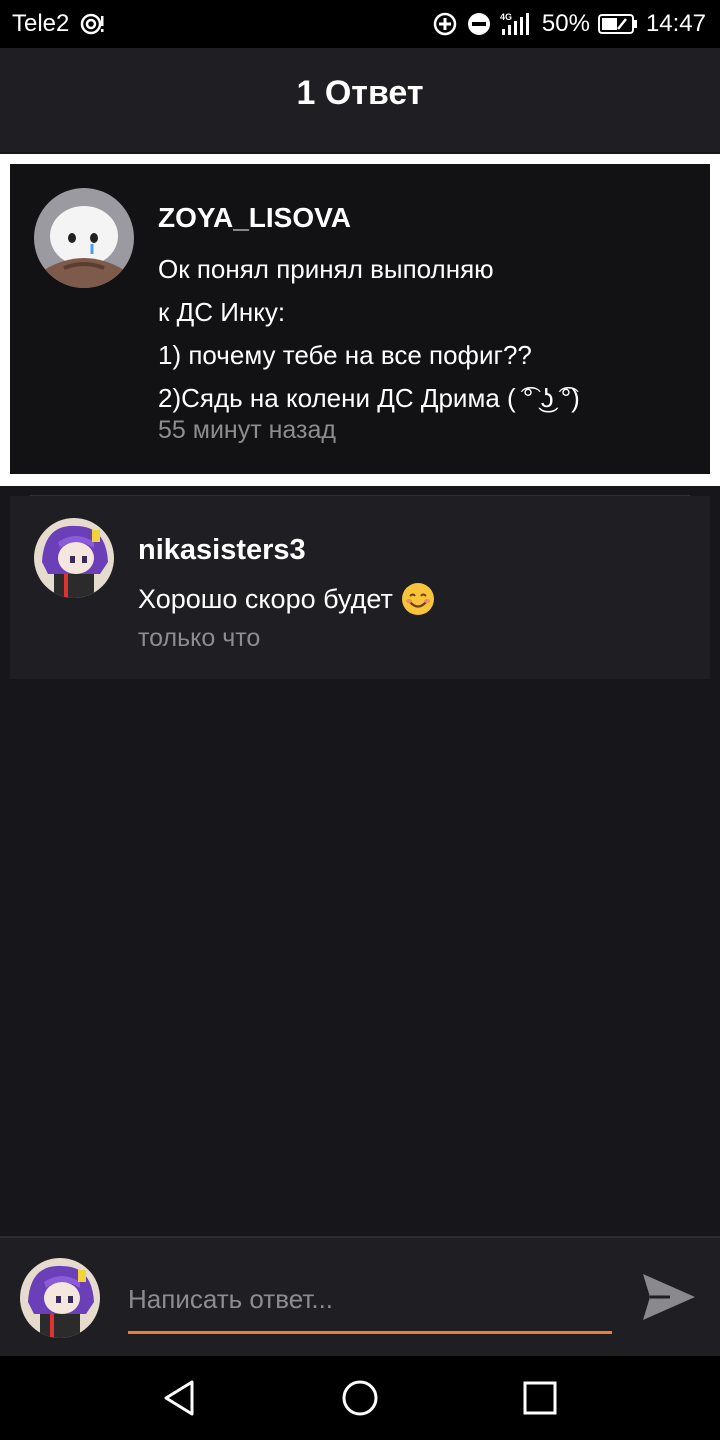 The image size is (720, 1440). Describe the element at coordinates (370, 1304) in the screenshot. I see `reply-input` at that location.